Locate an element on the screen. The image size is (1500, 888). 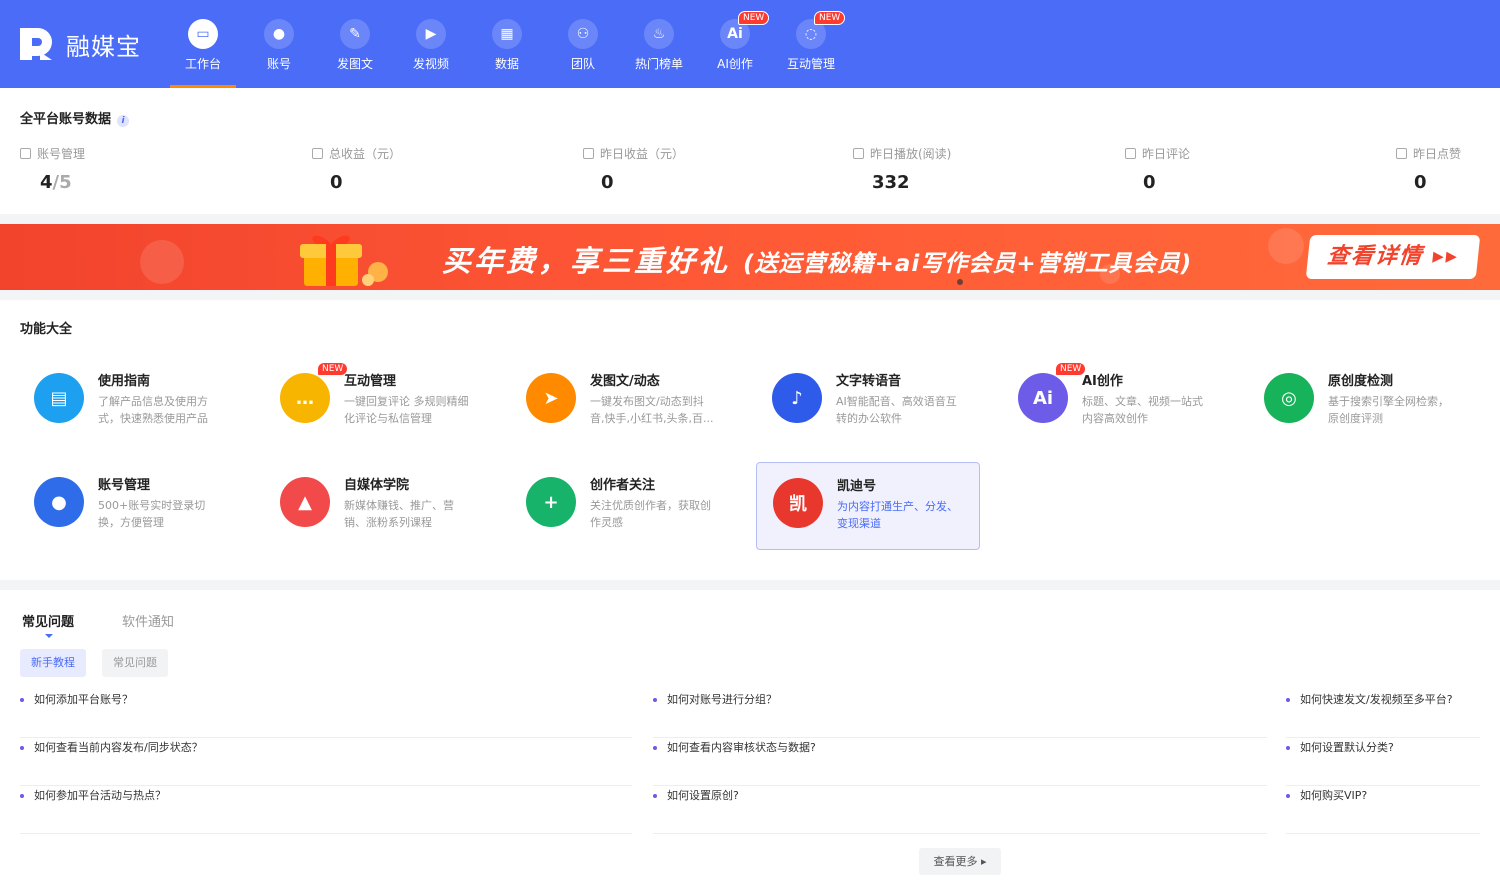
faq-question: 如何查看内容审核状态与数据? is located at coordinates (960, 762).